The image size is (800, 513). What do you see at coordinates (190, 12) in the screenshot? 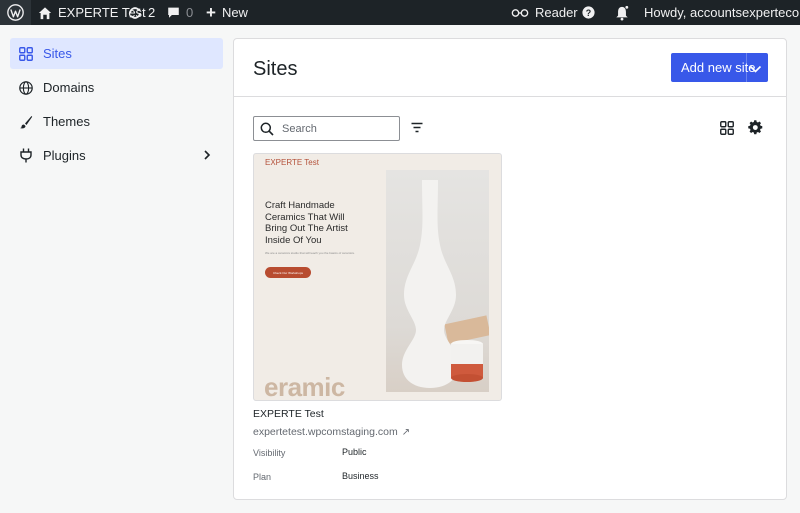
I see `comments-count: 0` at bounding box center [190, 12].